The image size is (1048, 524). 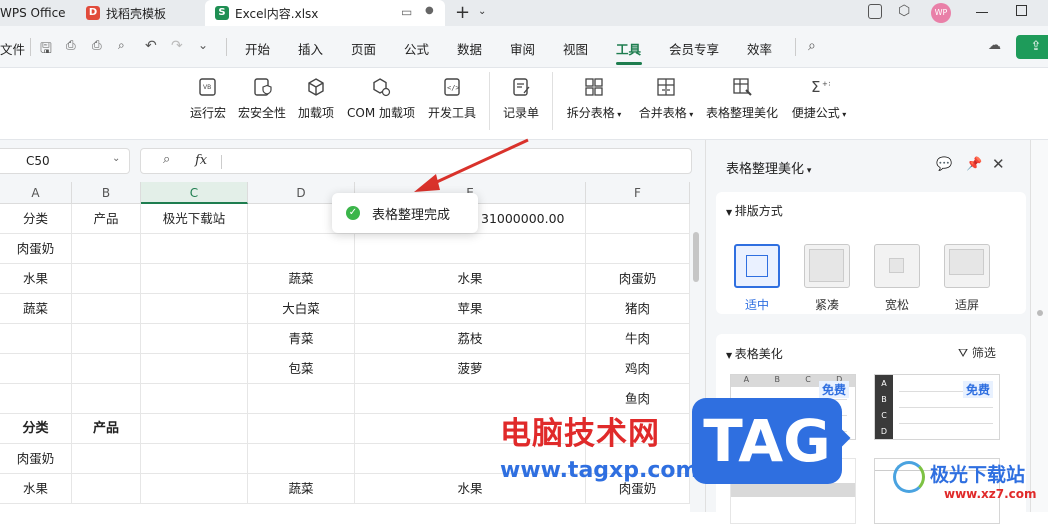 What do you see at coordinates (974, 164) in the screenshot?
I see `pin-icon: 📌` at bounding box center [974, 164].